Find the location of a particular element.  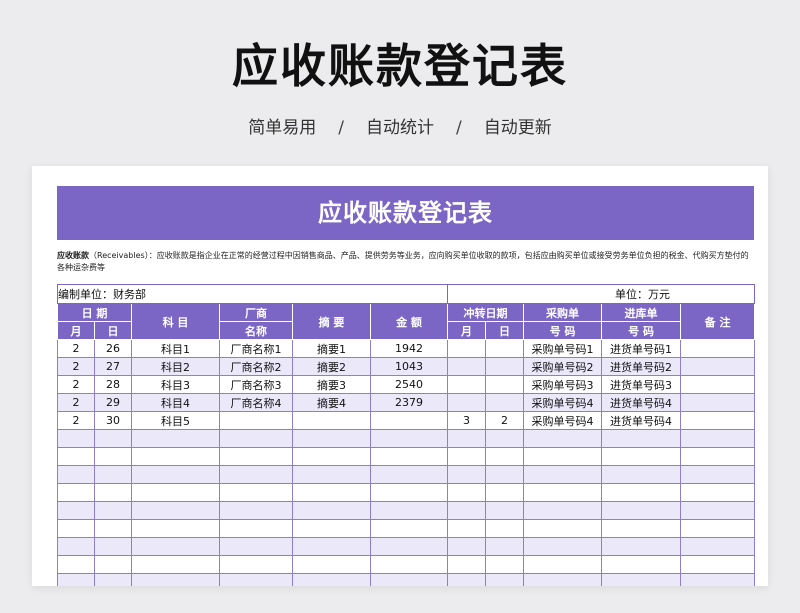

table-cell: 摘要1 is located at coordinates (331, 348).